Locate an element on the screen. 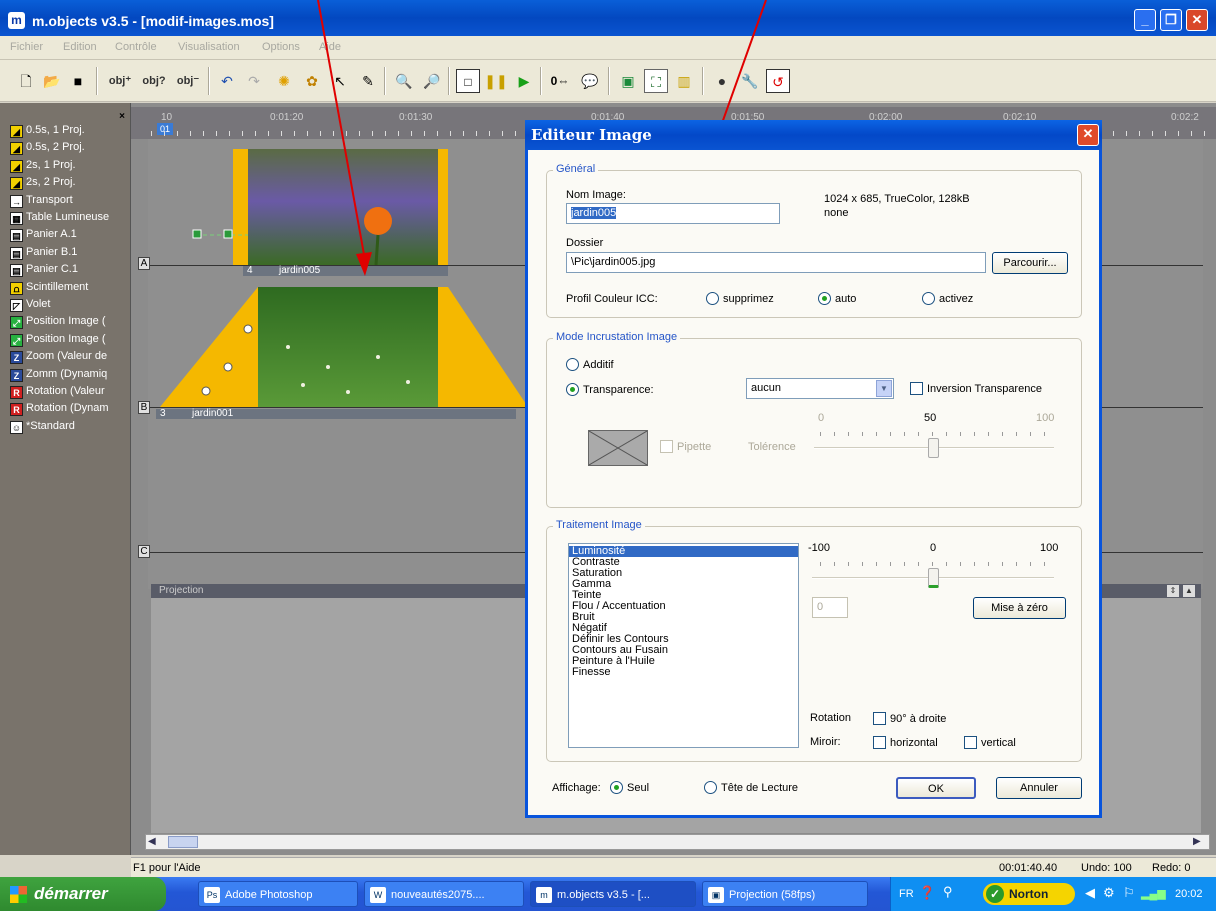  tolerance-scale-min: 0 is located at coordinates (821, 418).